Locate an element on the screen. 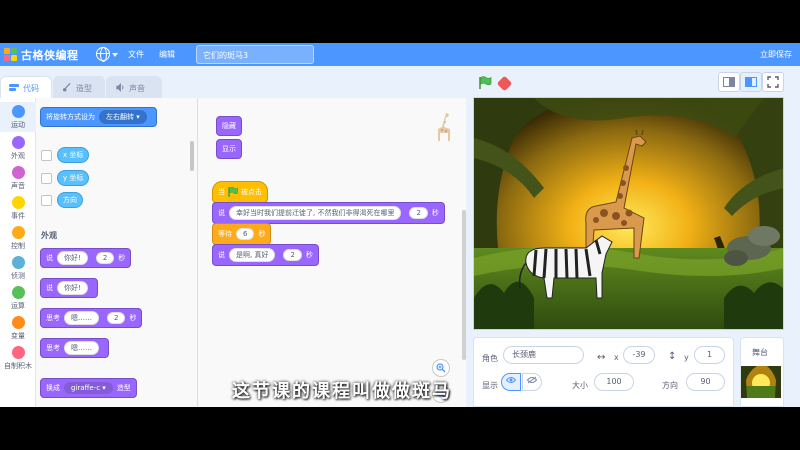 Image resolution: width=800 pixels, height=450 pixels. x-label: x is located at coordinates (616, 357).